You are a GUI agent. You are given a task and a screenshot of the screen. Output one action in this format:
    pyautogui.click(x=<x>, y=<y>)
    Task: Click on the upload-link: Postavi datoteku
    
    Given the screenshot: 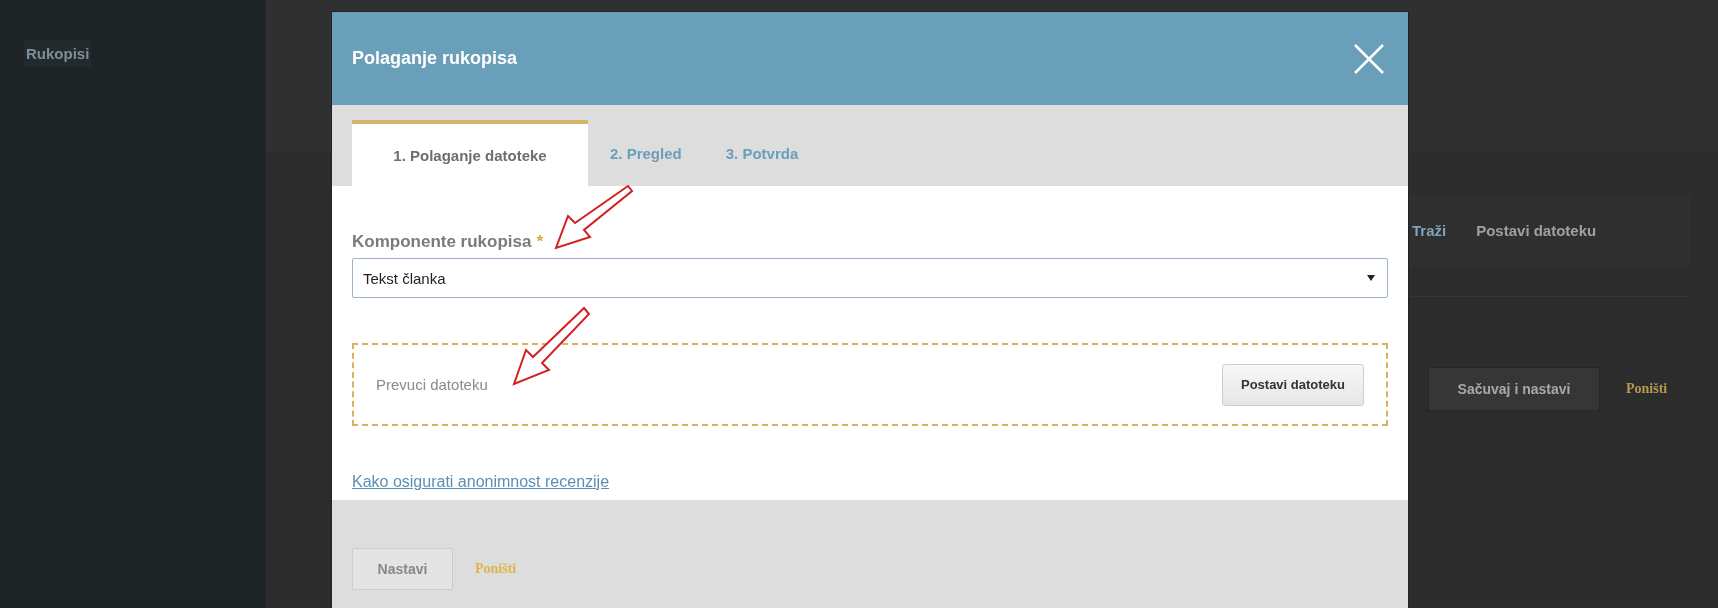 What is the action you would take?
    pyautogui.click(x=1536, y=230)
    